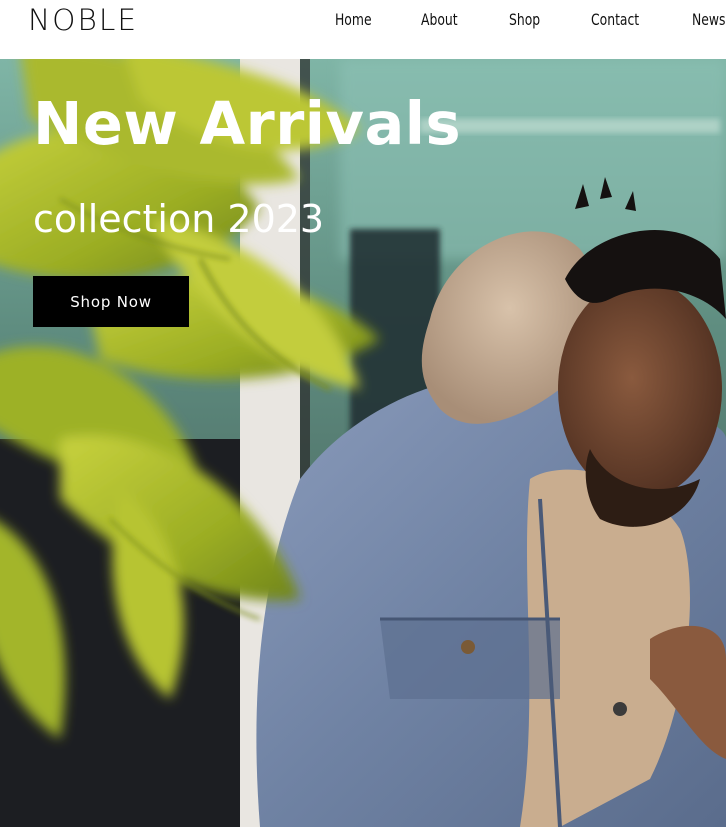 The height and width of the screenshot is (827, 726). Describe the element at coordinates (524, 20) in the screenshot. I see `nav-link-shop: Shop` at that location.